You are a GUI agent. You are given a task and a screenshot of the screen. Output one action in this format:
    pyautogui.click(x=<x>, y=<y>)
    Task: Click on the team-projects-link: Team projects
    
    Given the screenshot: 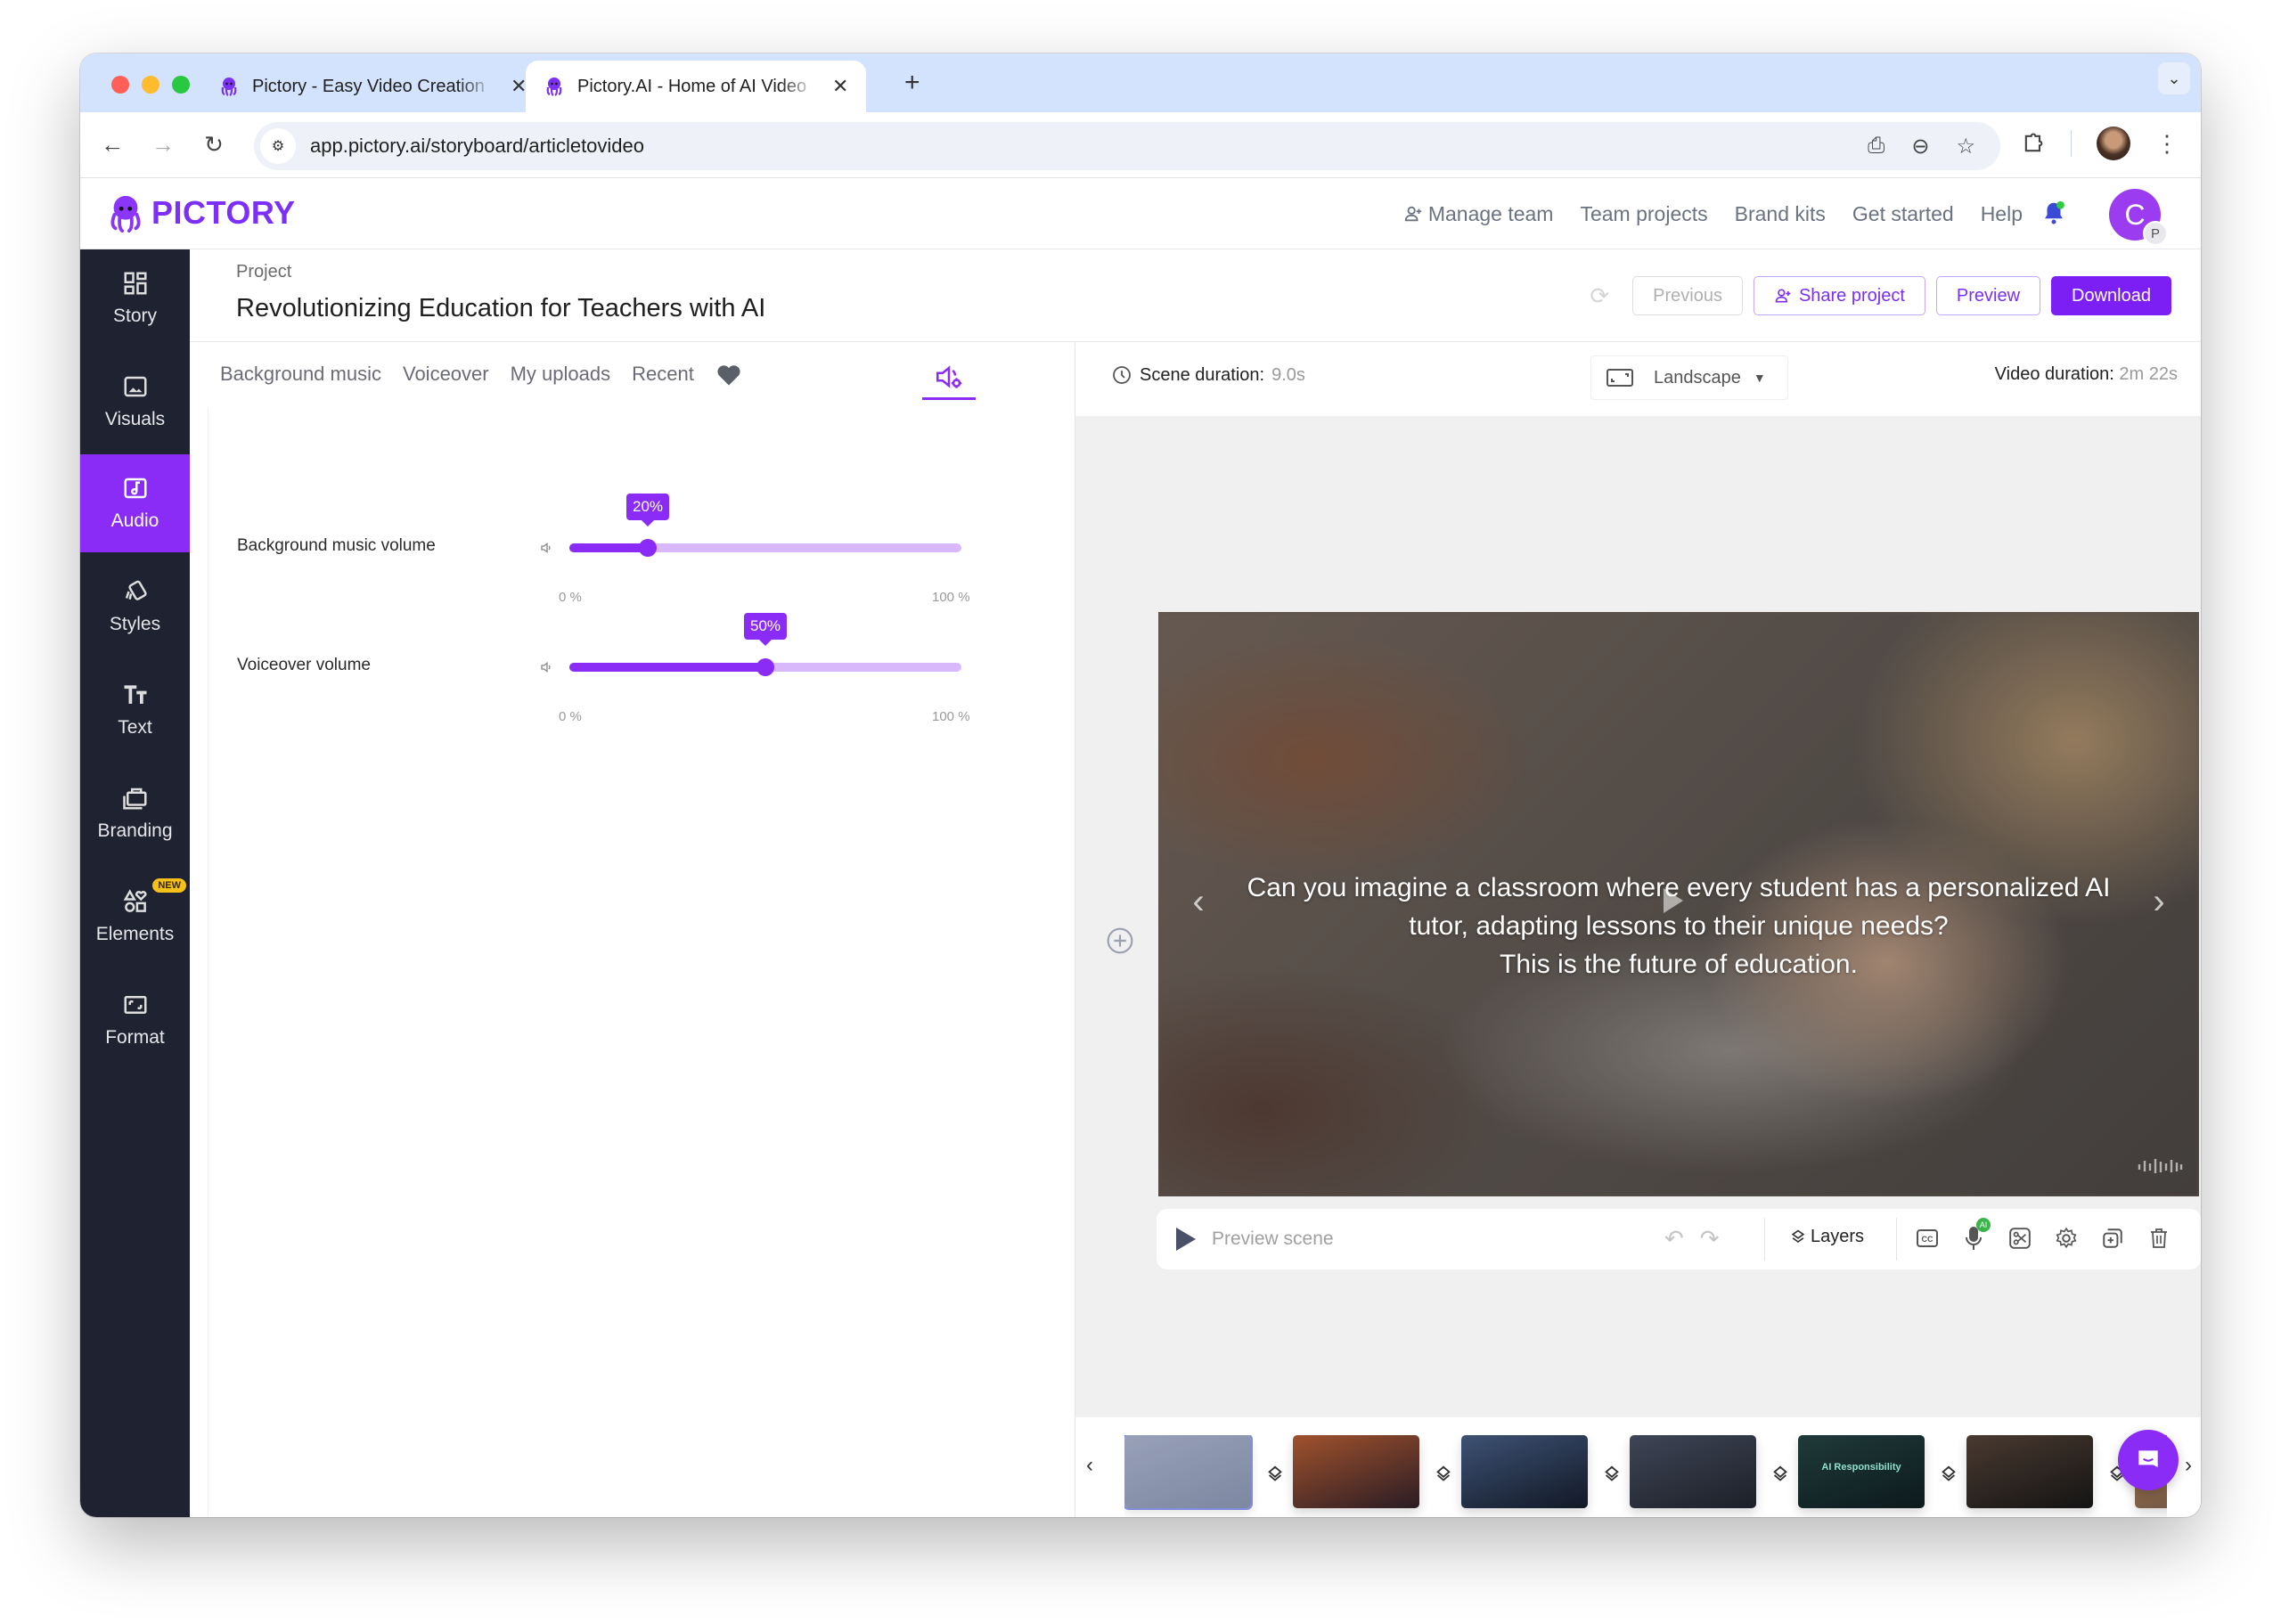 What is the action you would take?
    pyautogui.click(x=1643, y=214)
    